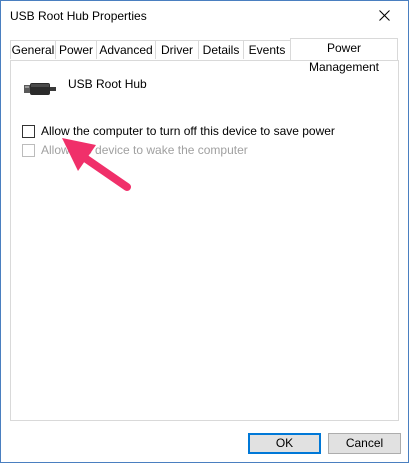  Describe the element at coordinates (267, 49) in the screenshot. I see `tab-events: Events` at that location.